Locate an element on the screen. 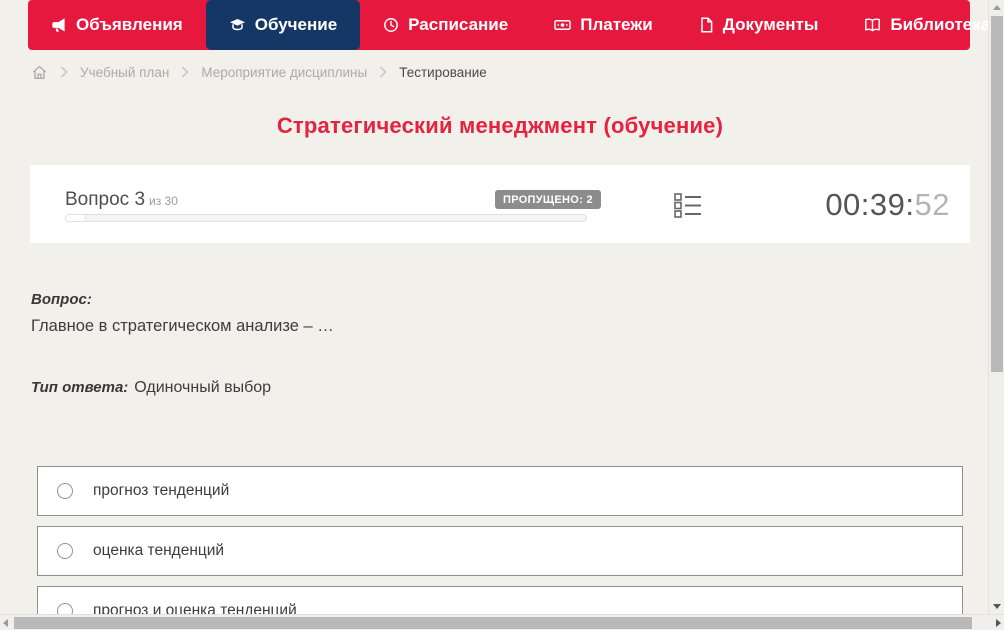 Image resolution: width=1004 pixels, height=630 pixels. answer-type-row: Тип ответа: Одиночный выбор is located at coordinates (496, 388).